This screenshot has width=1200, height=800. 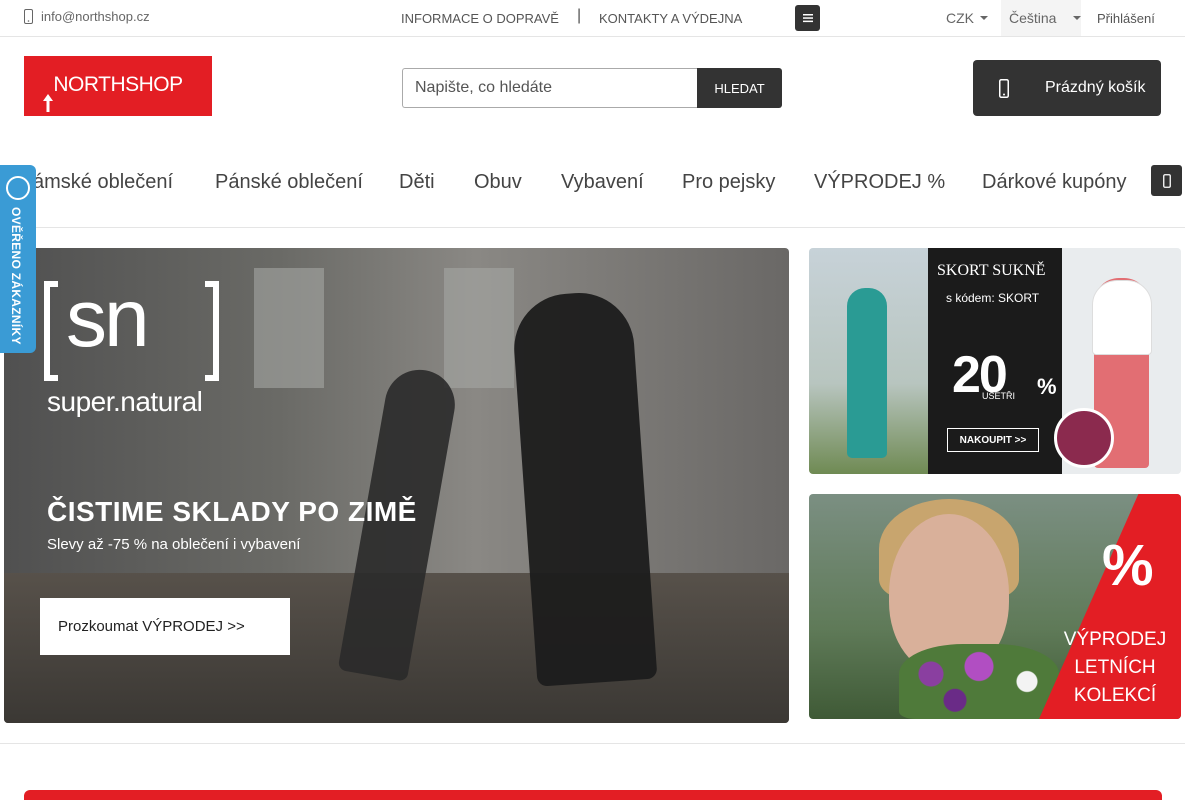 I want to click on percent-sign: %, so click(x=1128, y=565).